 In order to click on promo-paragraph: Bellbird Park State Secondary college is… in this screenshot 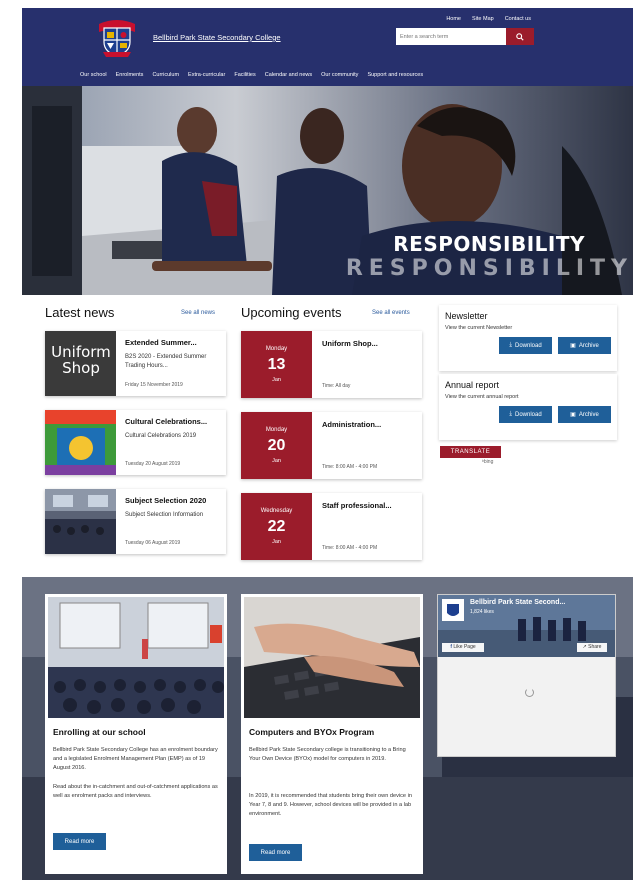, I will do `click(327, 754)`.